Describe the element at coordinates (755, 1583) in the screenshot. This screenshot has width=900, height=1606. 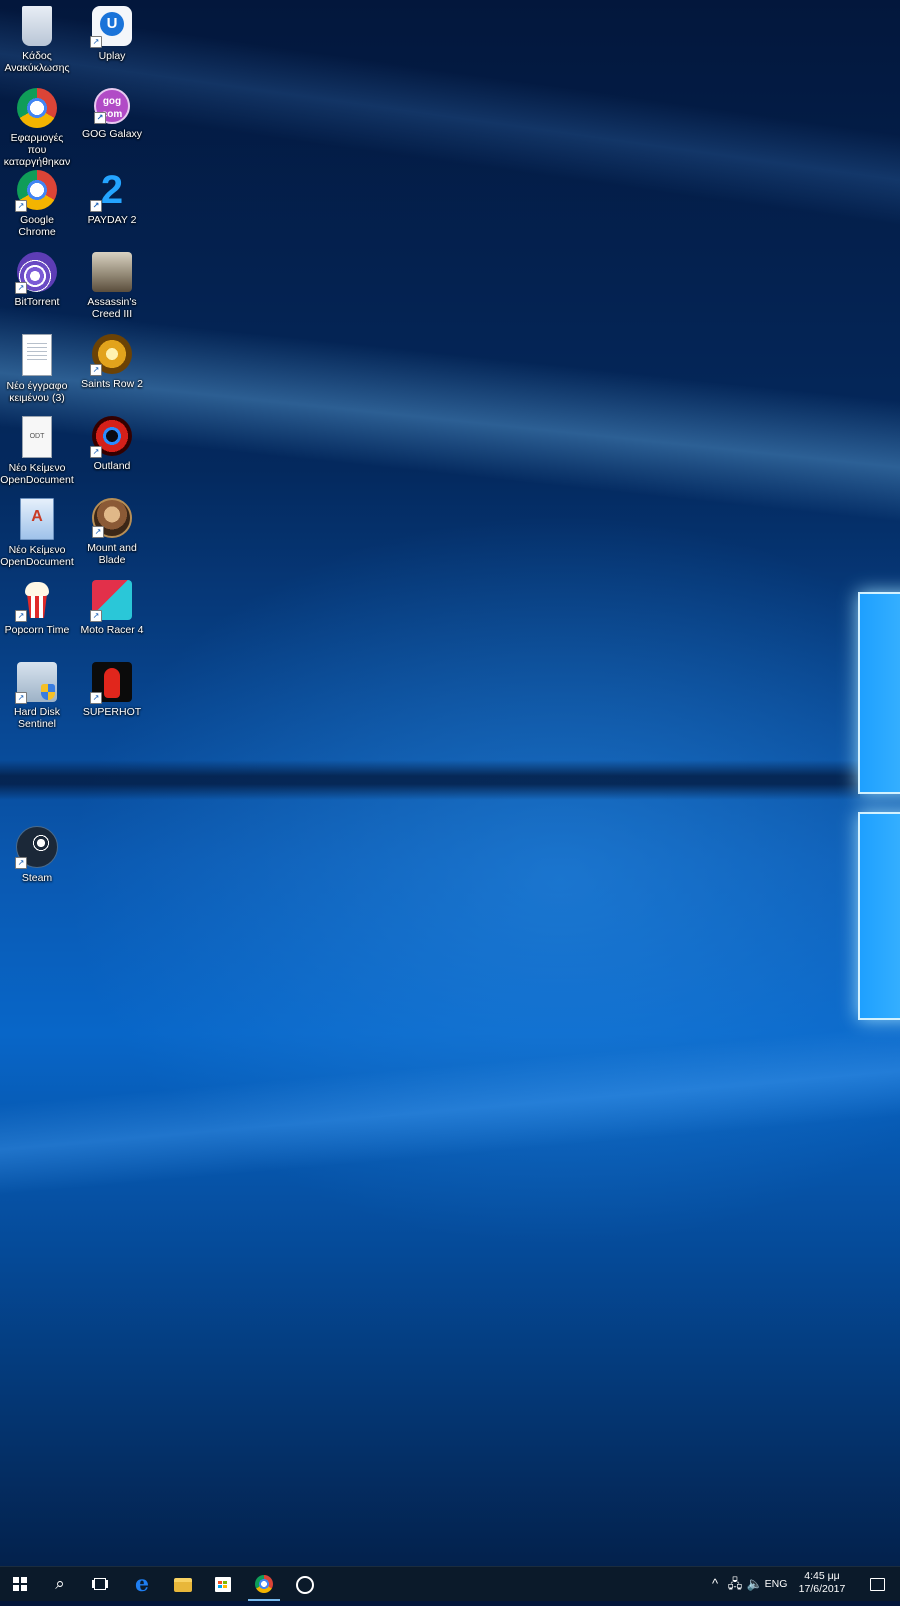
I see `volume-icon: 🔈` at that location.